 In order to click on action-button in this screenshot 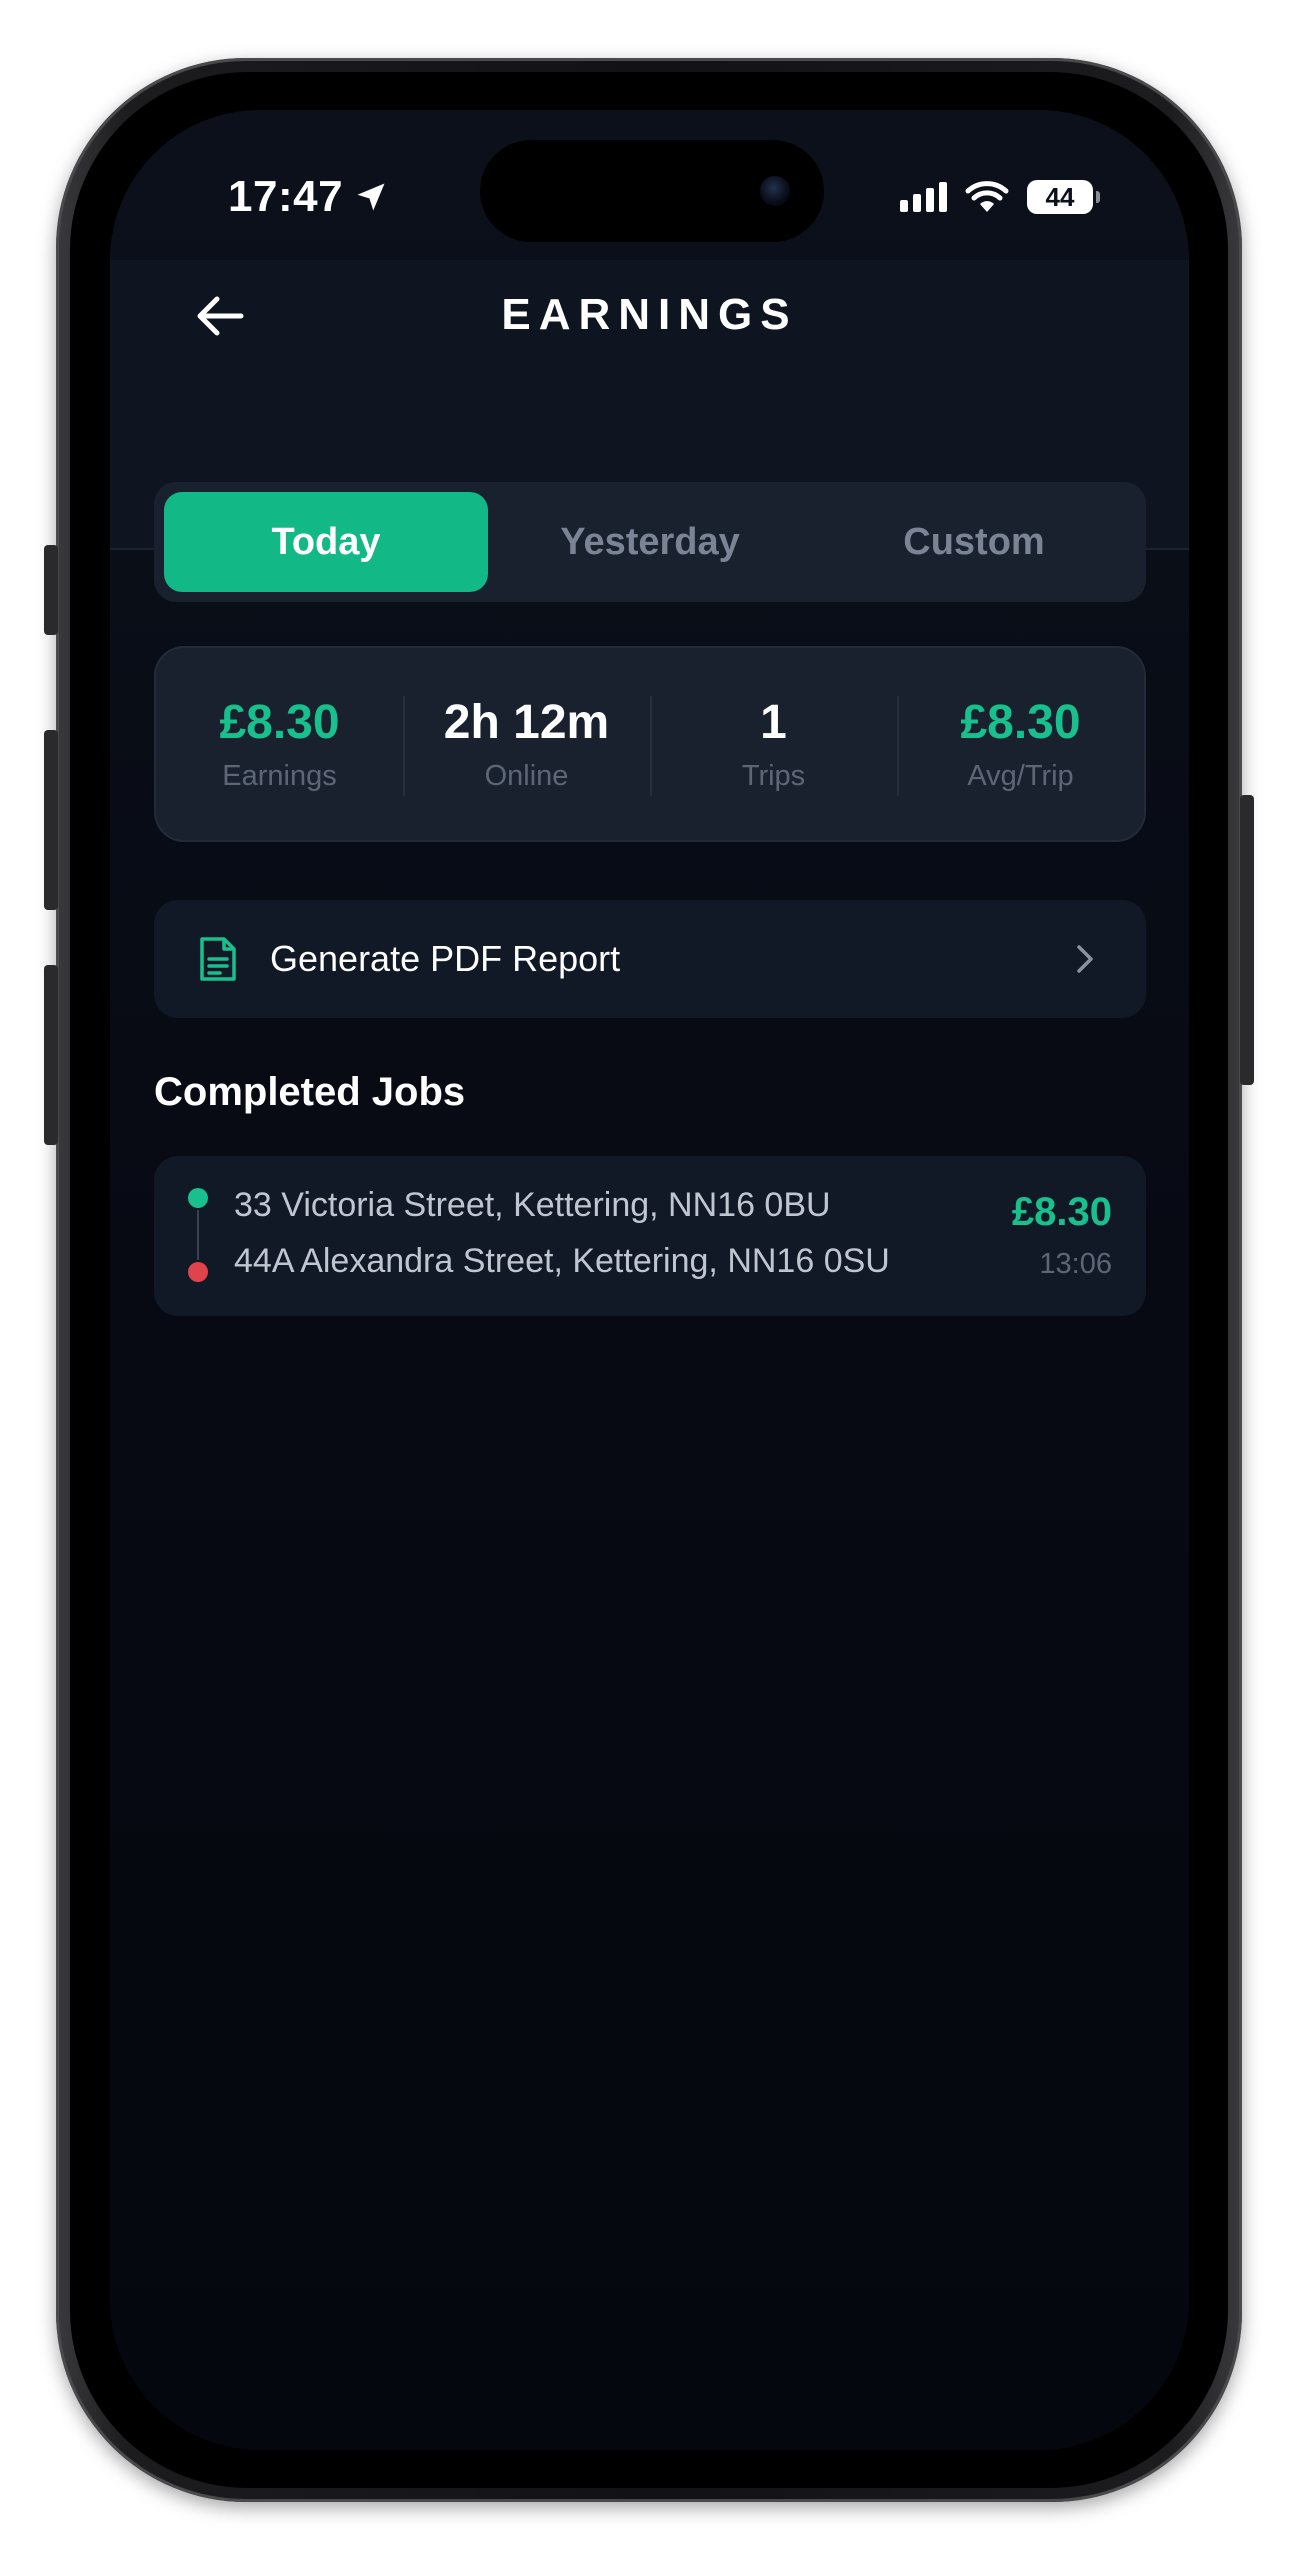, I will do `click(51, 590)`.